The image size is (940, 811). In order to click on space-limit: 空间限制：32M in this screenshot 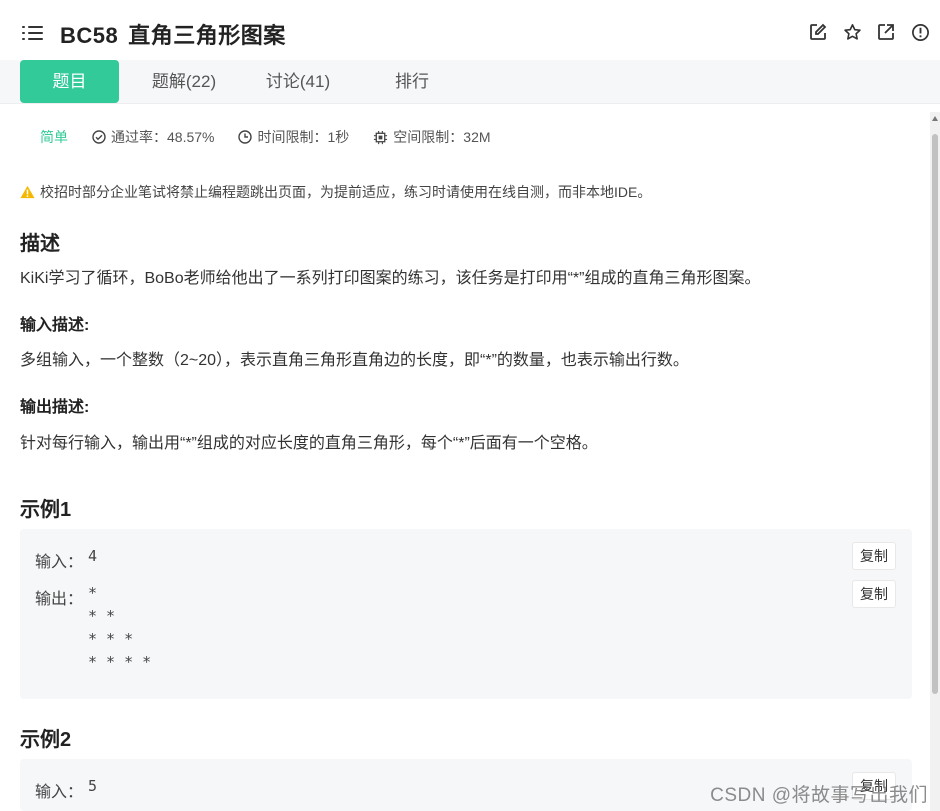, I will do `click(432, 137)`.